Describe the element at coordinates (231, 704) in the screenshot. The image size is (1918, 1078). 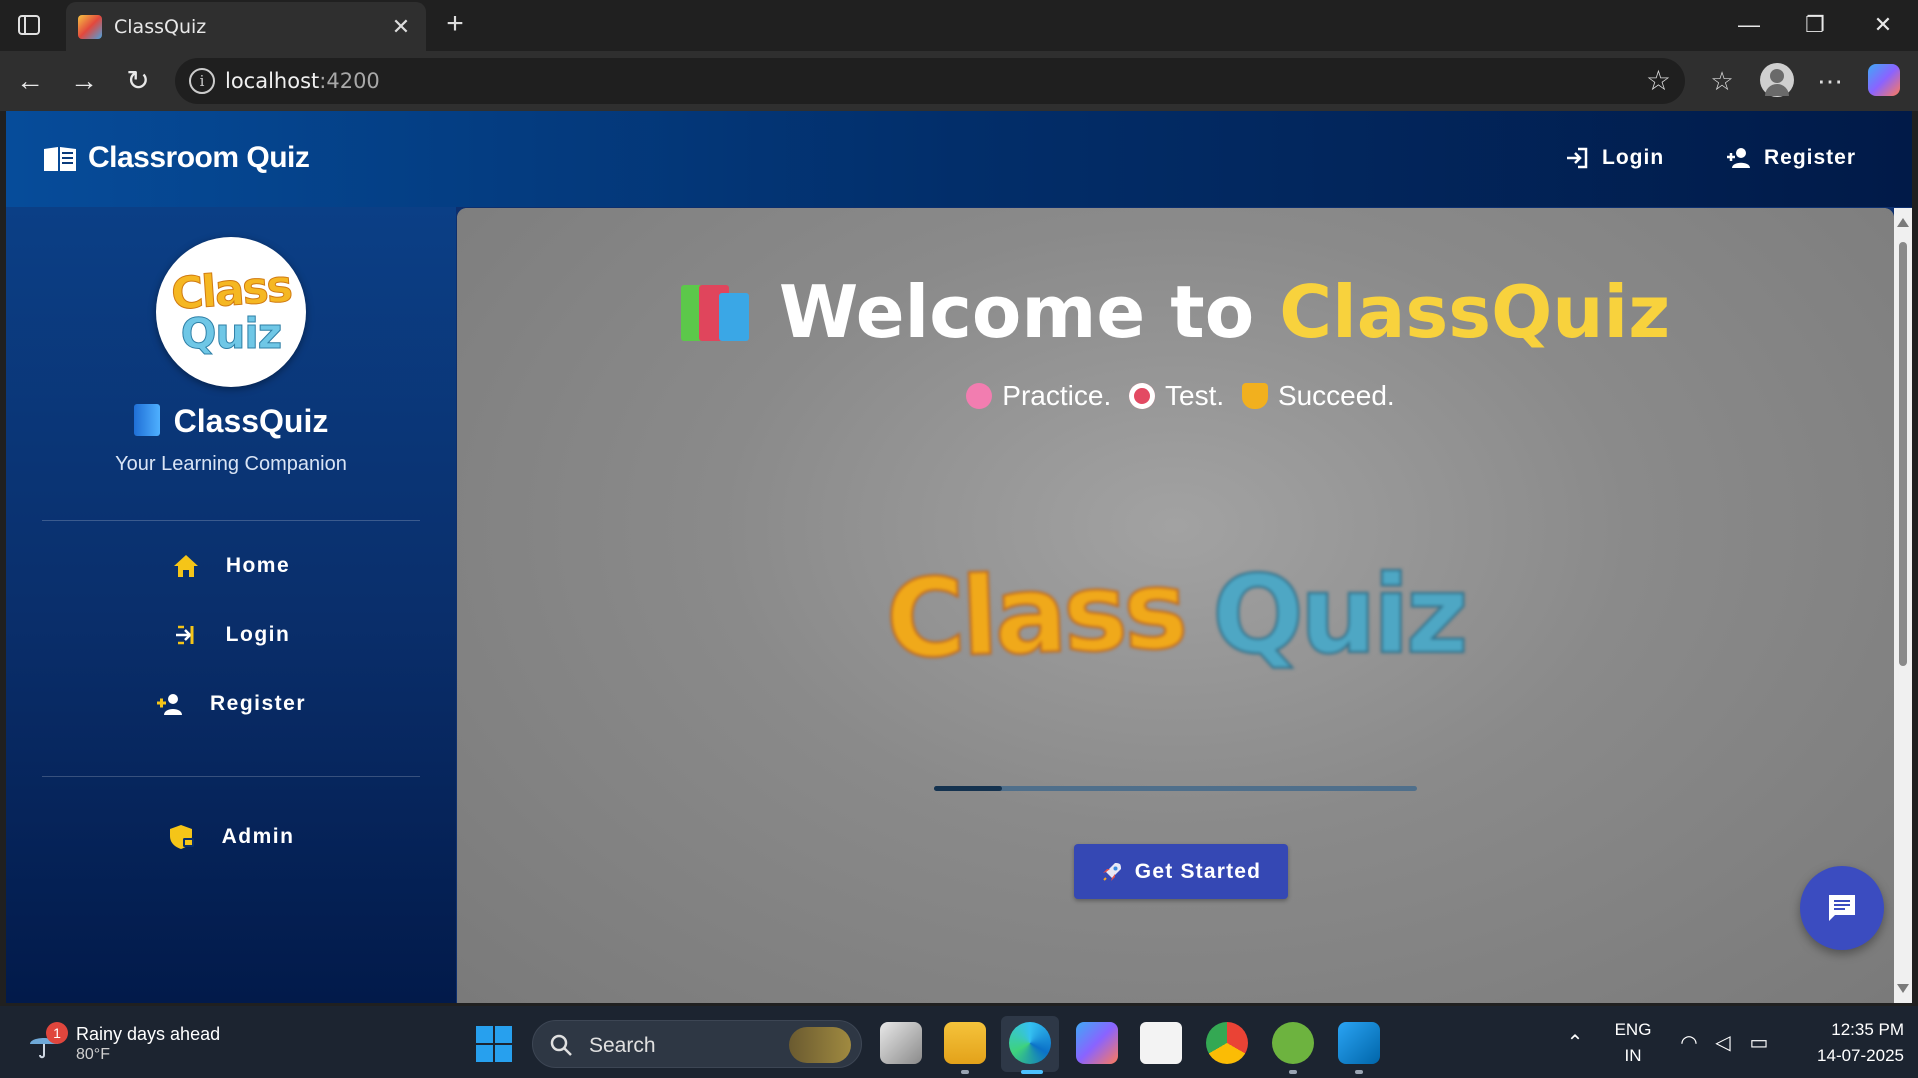
I see `sidebar-item-register: Register` at that location.